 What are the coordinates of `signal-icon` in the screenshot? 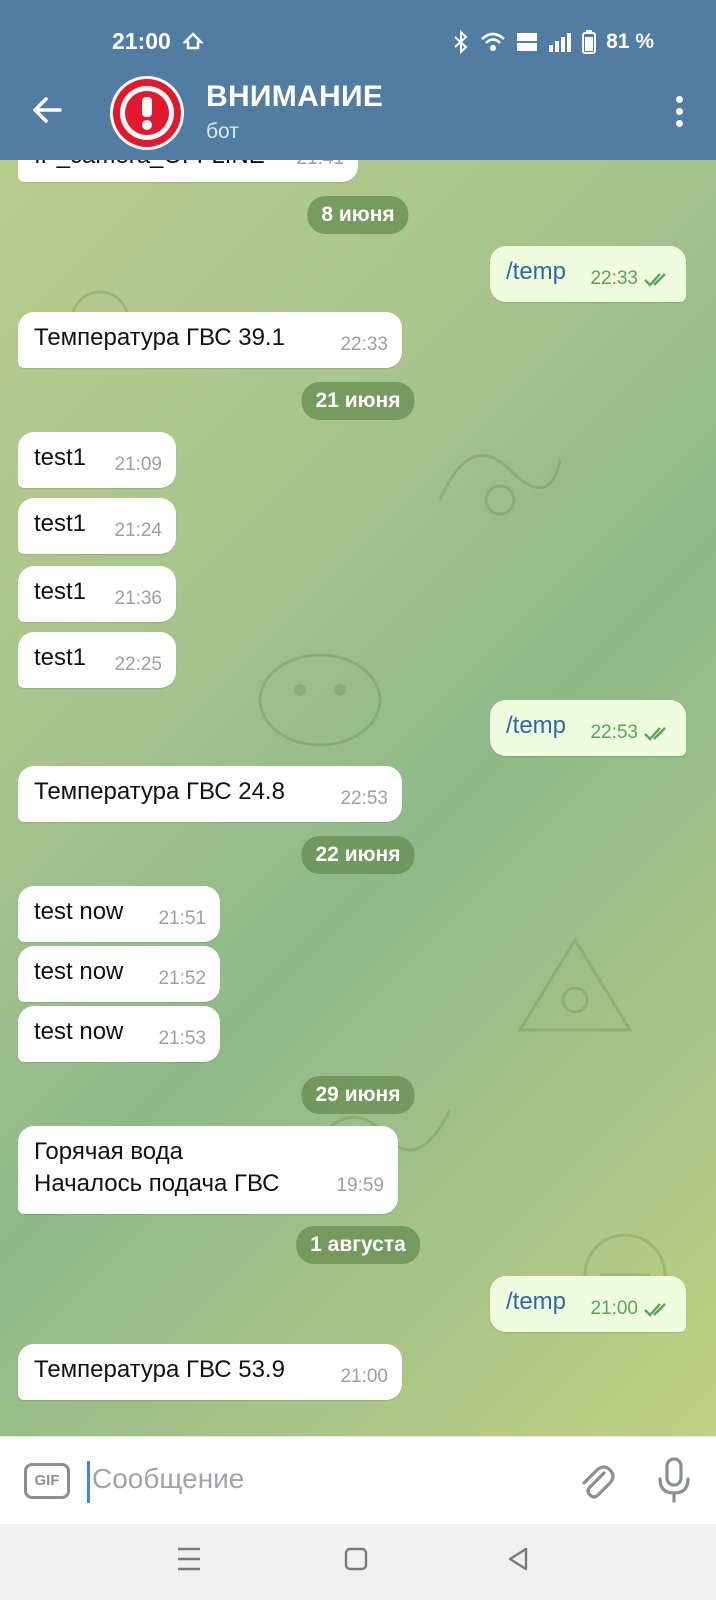 It's located at (560, 42).